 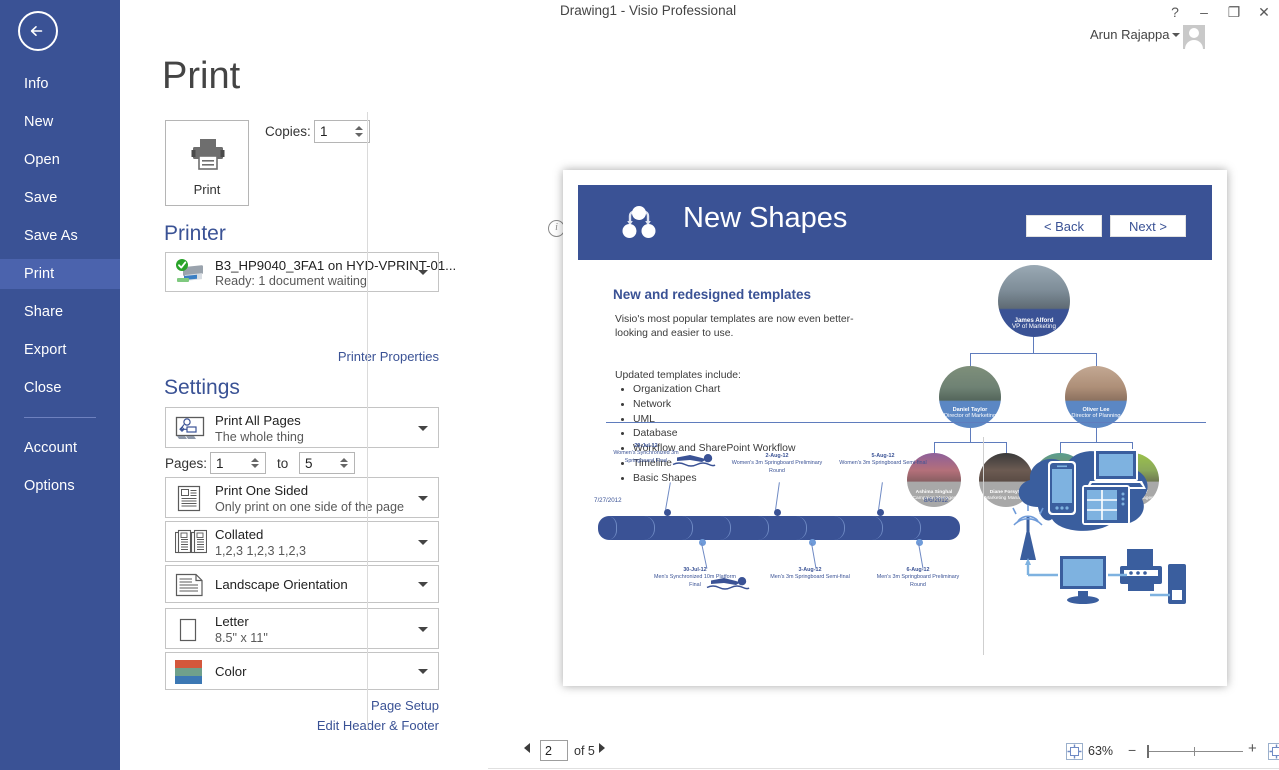 What do you see at coordinates (60, 417) in the screenshot?
I see `sidebar-divider` at bounding box center [60, 417].